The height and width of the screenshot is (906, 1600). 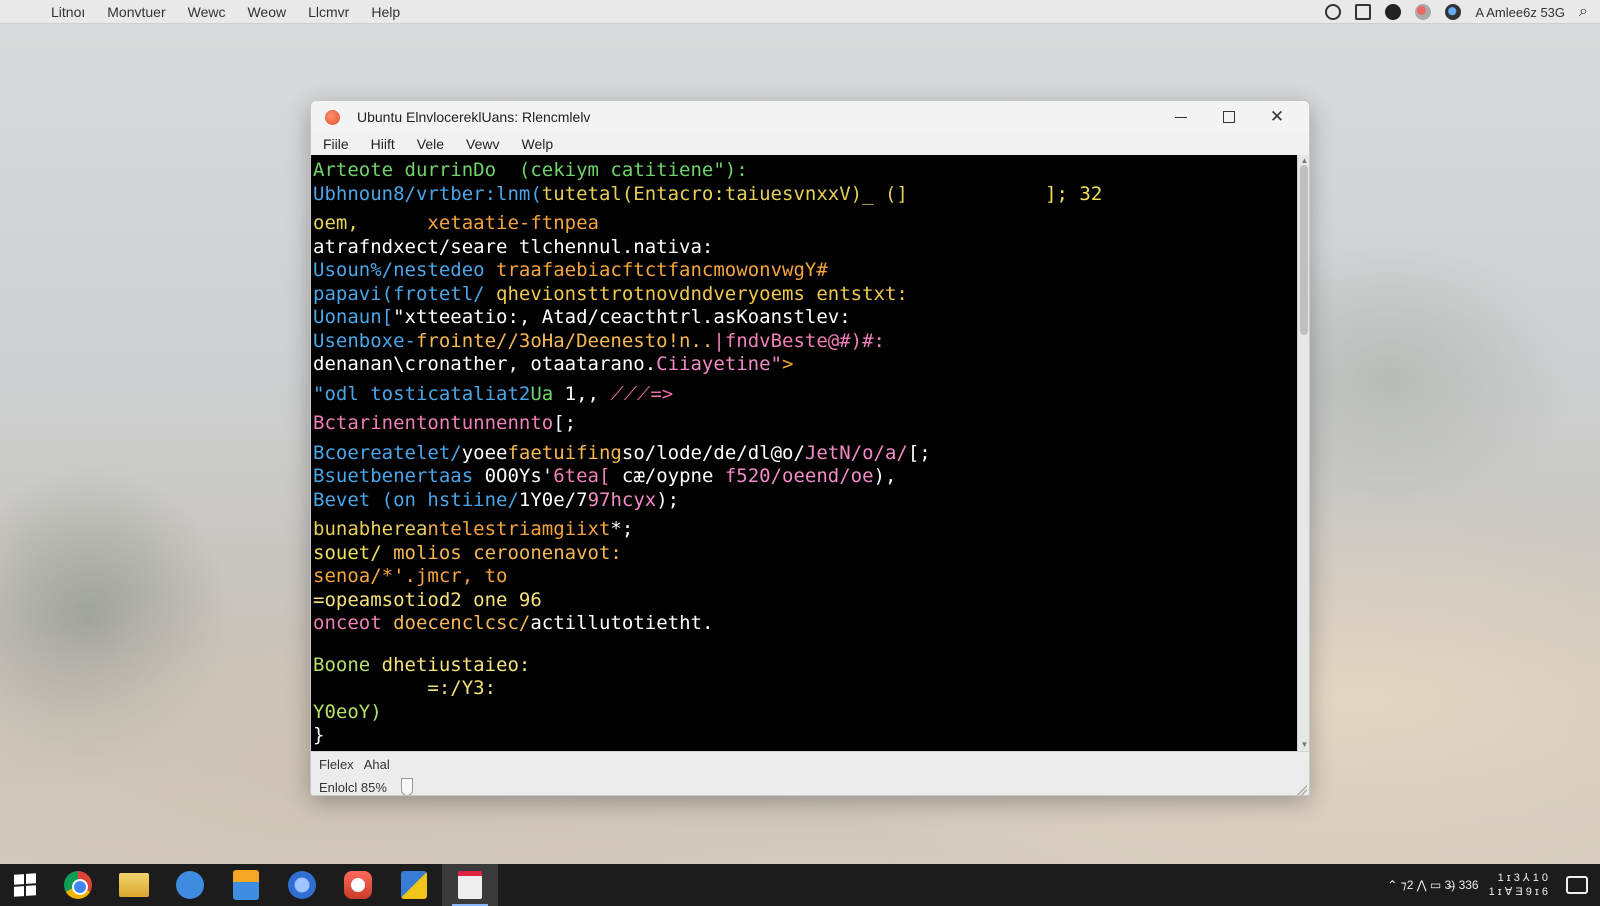 I want to click on terminal-text-segment: Bevet, so click(x=347, y=499).